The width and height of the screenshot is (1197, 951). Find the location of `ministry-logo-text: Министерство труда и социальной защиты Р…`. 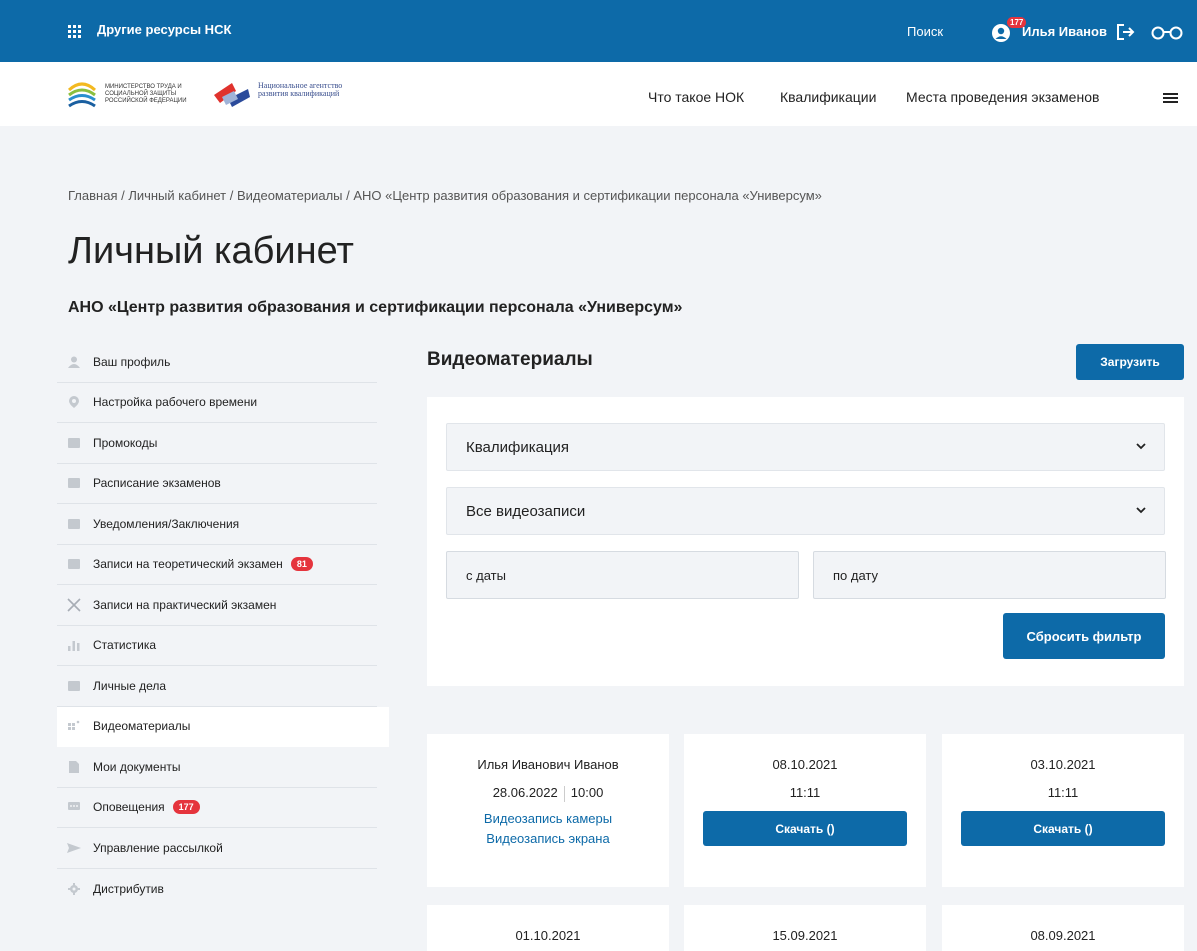

ministry-logo-text: Министерство труда и социальной защиты Р… is located at coordinates (146, 94).